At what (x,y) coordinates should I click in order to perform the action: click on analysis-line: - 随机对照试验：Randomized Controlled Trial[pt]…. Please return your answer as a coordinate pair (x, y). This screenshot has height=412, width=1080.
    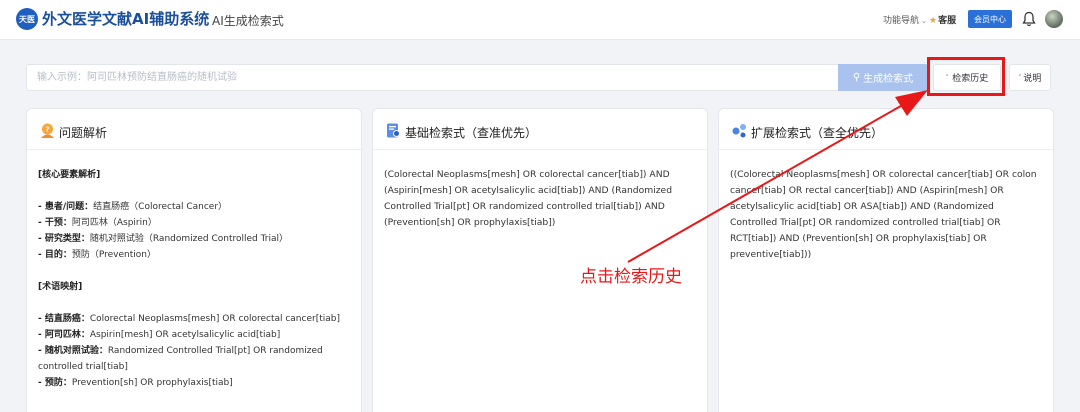
    Looking at the image, I should click on (194, 351).